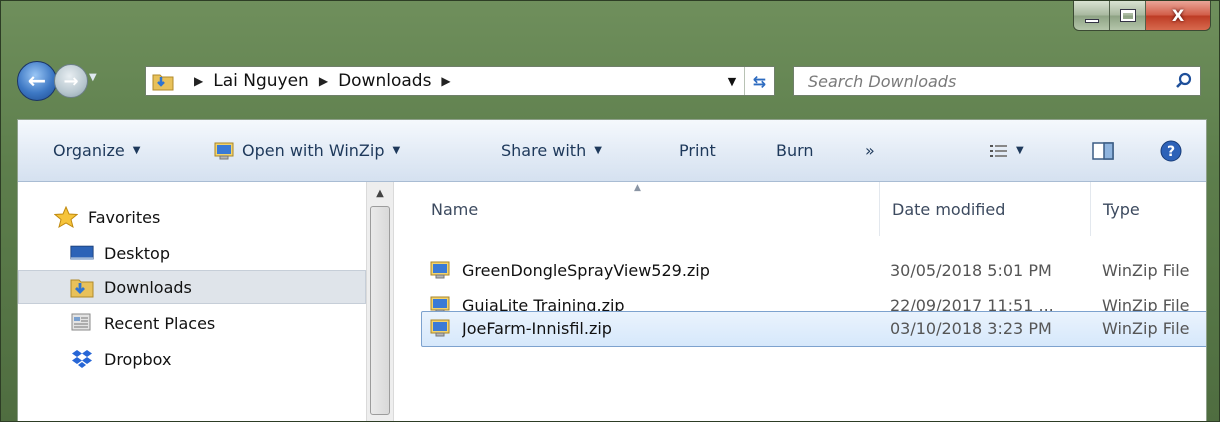  I want to click on back-arrow-icon: ←, so click(37, 81).